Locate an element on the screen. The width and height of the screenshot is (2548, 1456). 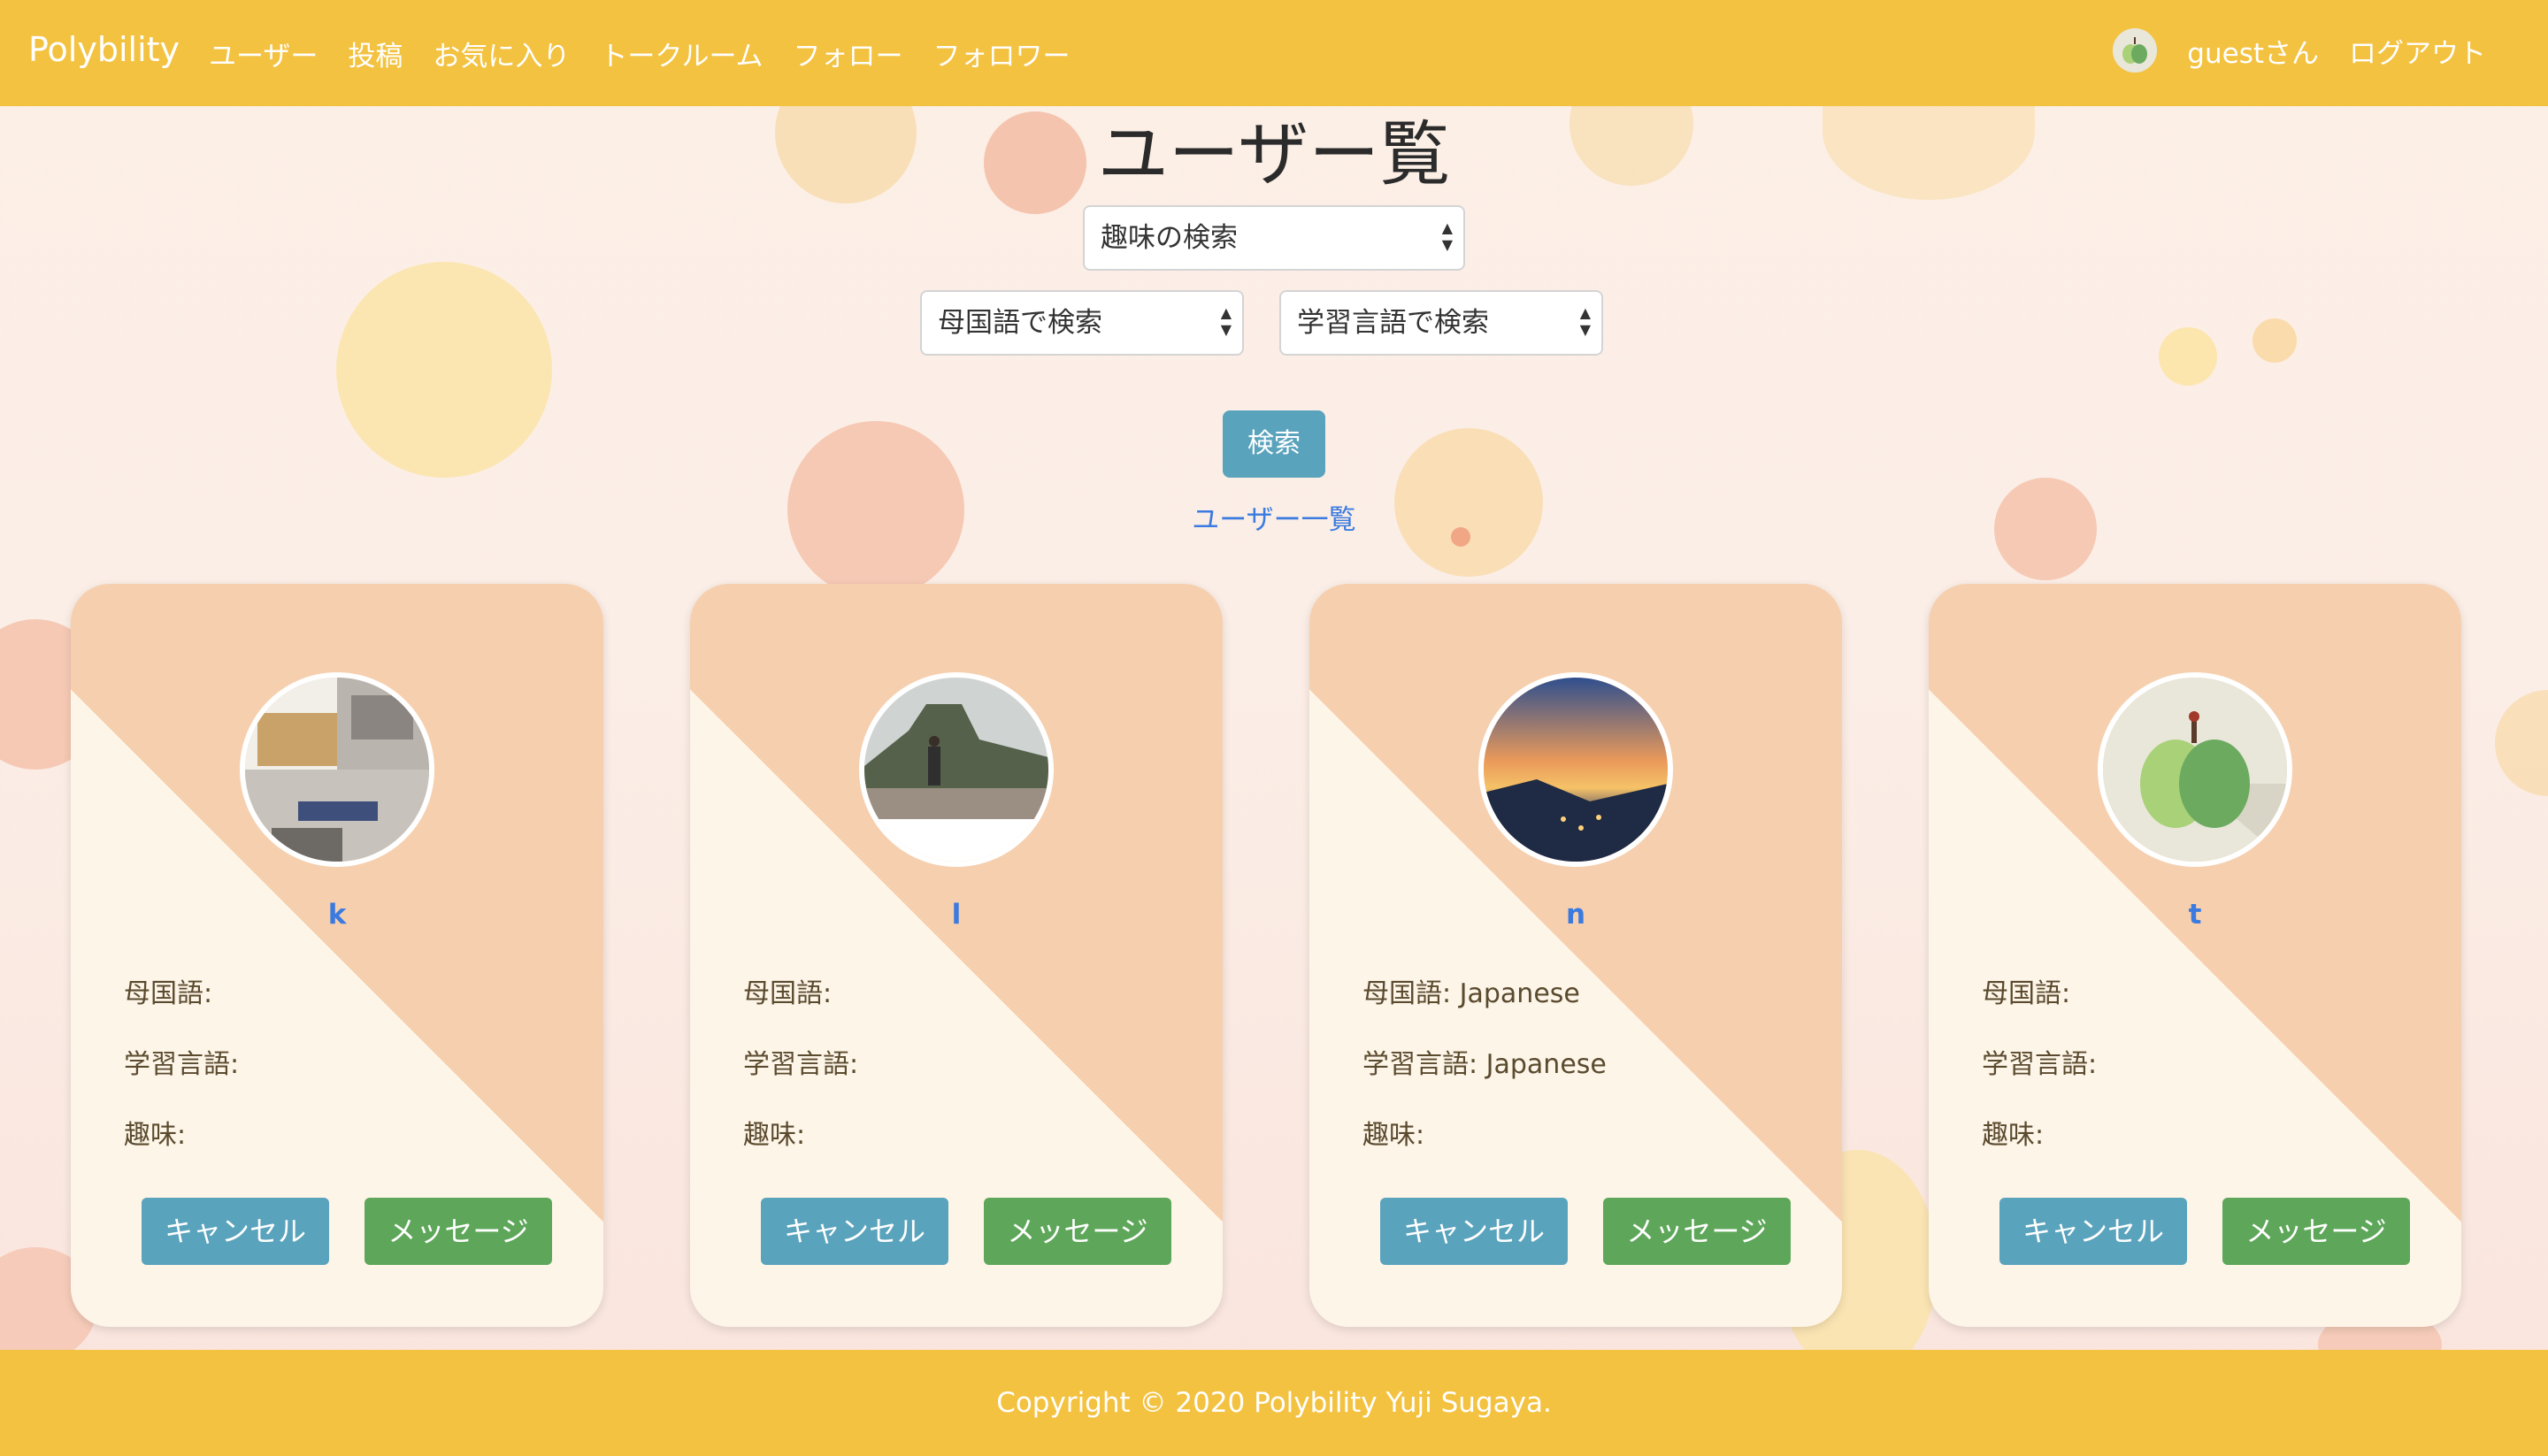
nav-item-posts: 投稿 is located at coordinates (375, 53).